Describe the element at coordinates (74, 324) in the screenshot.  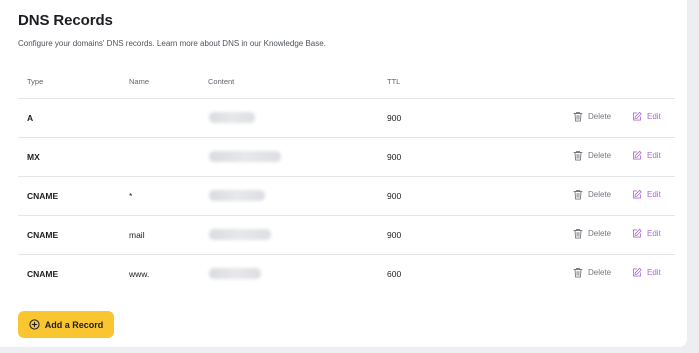
I see `add-record-label: Add a Record` at that location.